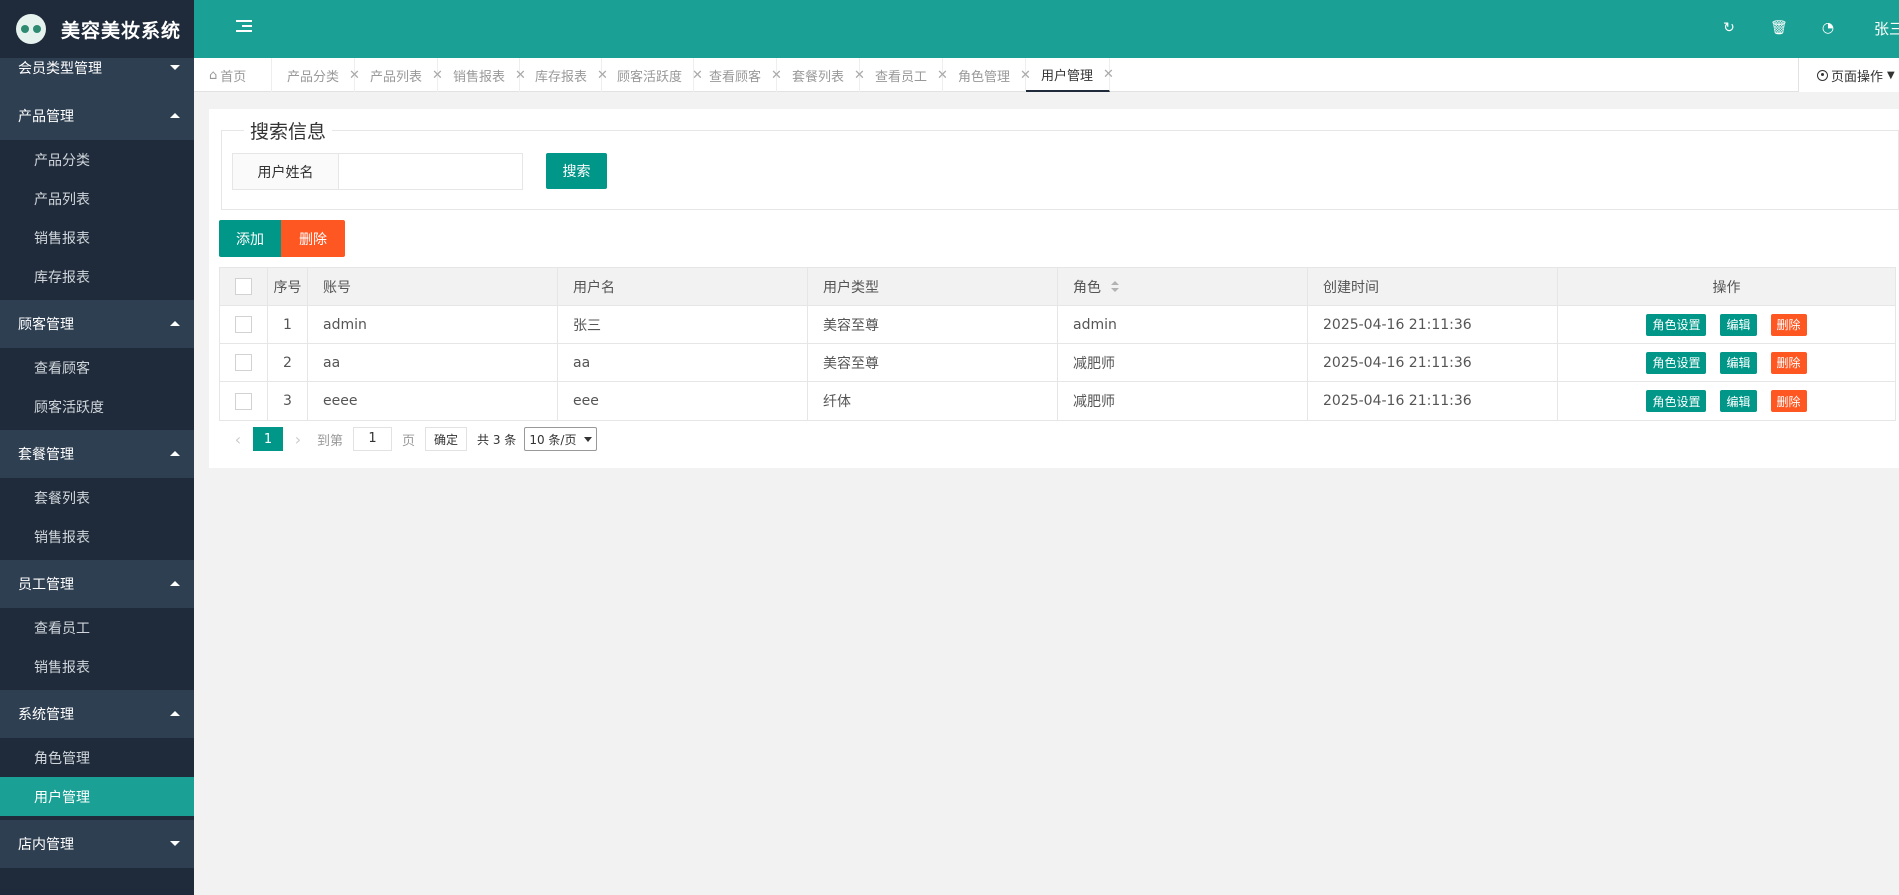 The width and height of the screenshot is (1899, 895). What do you see at coordinates (1087, 287) in the screenshot?
I see `col-header-role-label: 角色` at bounding box center [1087, 287].